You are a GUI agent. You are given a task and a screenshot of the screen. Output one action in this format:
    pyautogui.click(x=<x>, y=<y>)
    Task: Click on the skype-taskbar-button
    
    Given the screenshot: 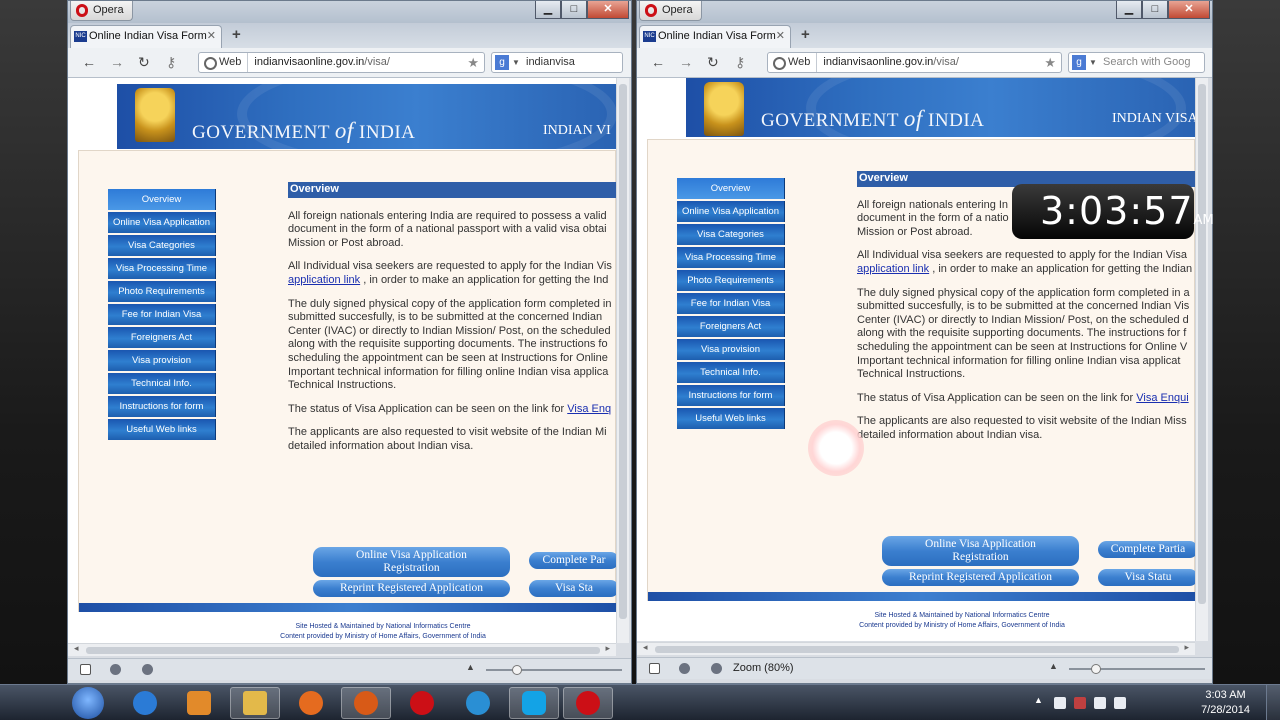 What is the action you would take?
    pyautogui.click(x=534, y=703)
    